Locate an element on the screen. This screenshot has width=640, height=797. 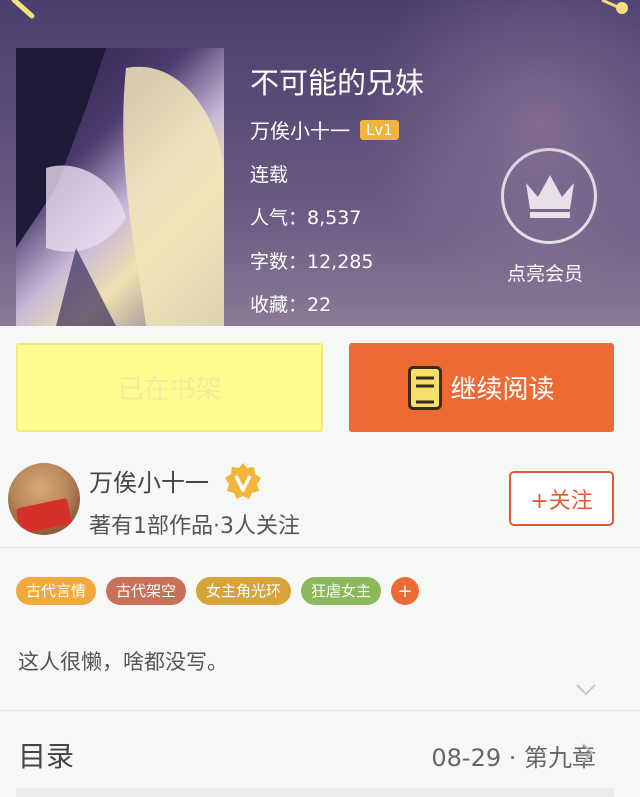
tag-item: 古代言情 is located at coordinates (56, 591).